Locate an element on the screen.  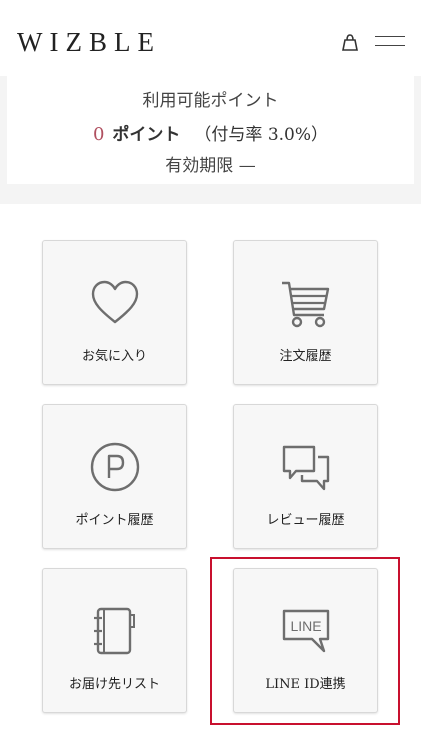
line-icon: LINE is located at coordinates (305, 631).